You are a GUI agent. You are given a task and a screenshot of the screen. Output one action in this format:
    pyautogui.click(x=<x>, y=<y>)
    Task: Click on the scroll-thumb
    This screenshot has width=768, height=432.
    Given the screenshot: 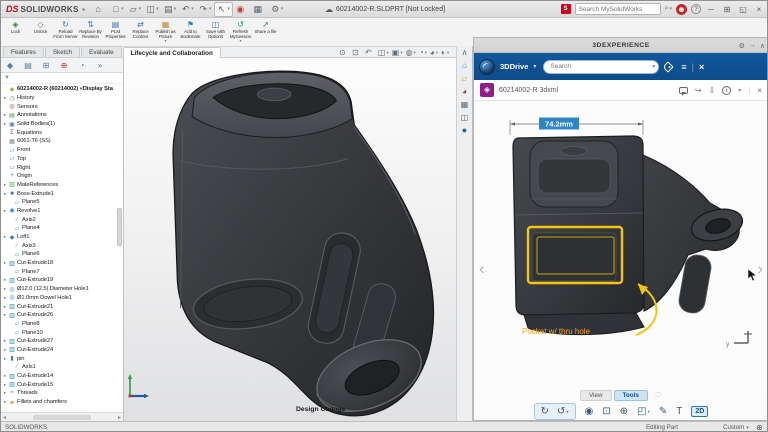 What is the action you would take?
    pyautogui.click(x=62, y=417)
    